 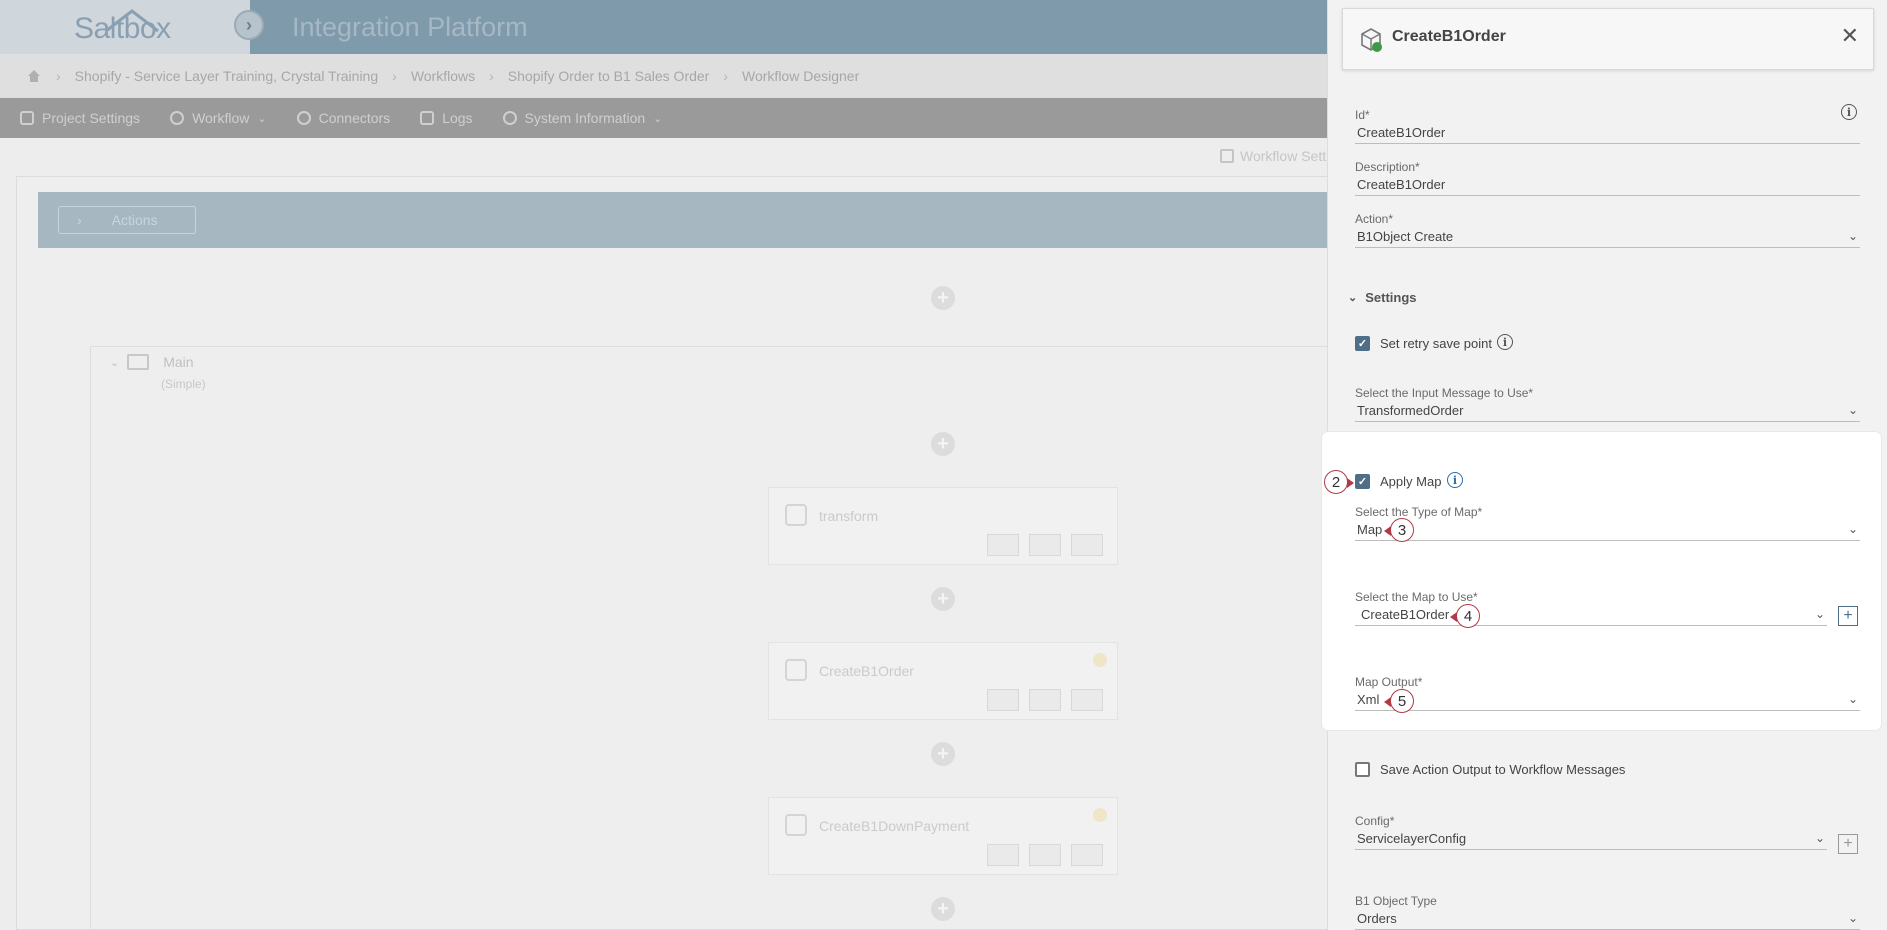 I want to click on actions-label: Actions, so click(x=134, y=220).